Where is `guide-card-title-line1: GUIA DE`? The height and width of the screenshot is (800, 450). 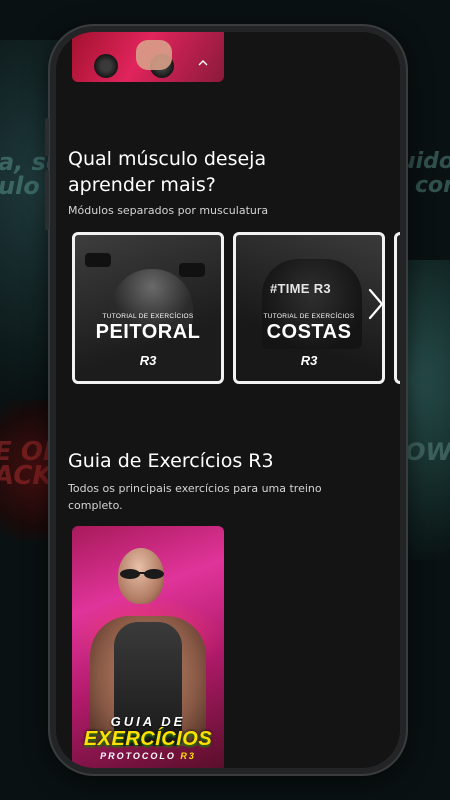 guide-card-title-line1: GUIA DE is located at coordinates (148, 721).